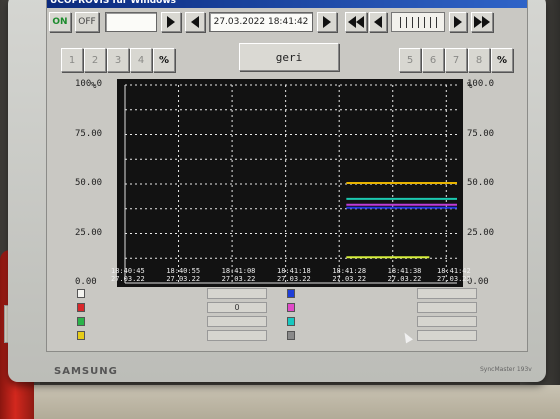  Describe the element at coordinates (418, 22) in the screenshot. I see `time-slider` at that location.